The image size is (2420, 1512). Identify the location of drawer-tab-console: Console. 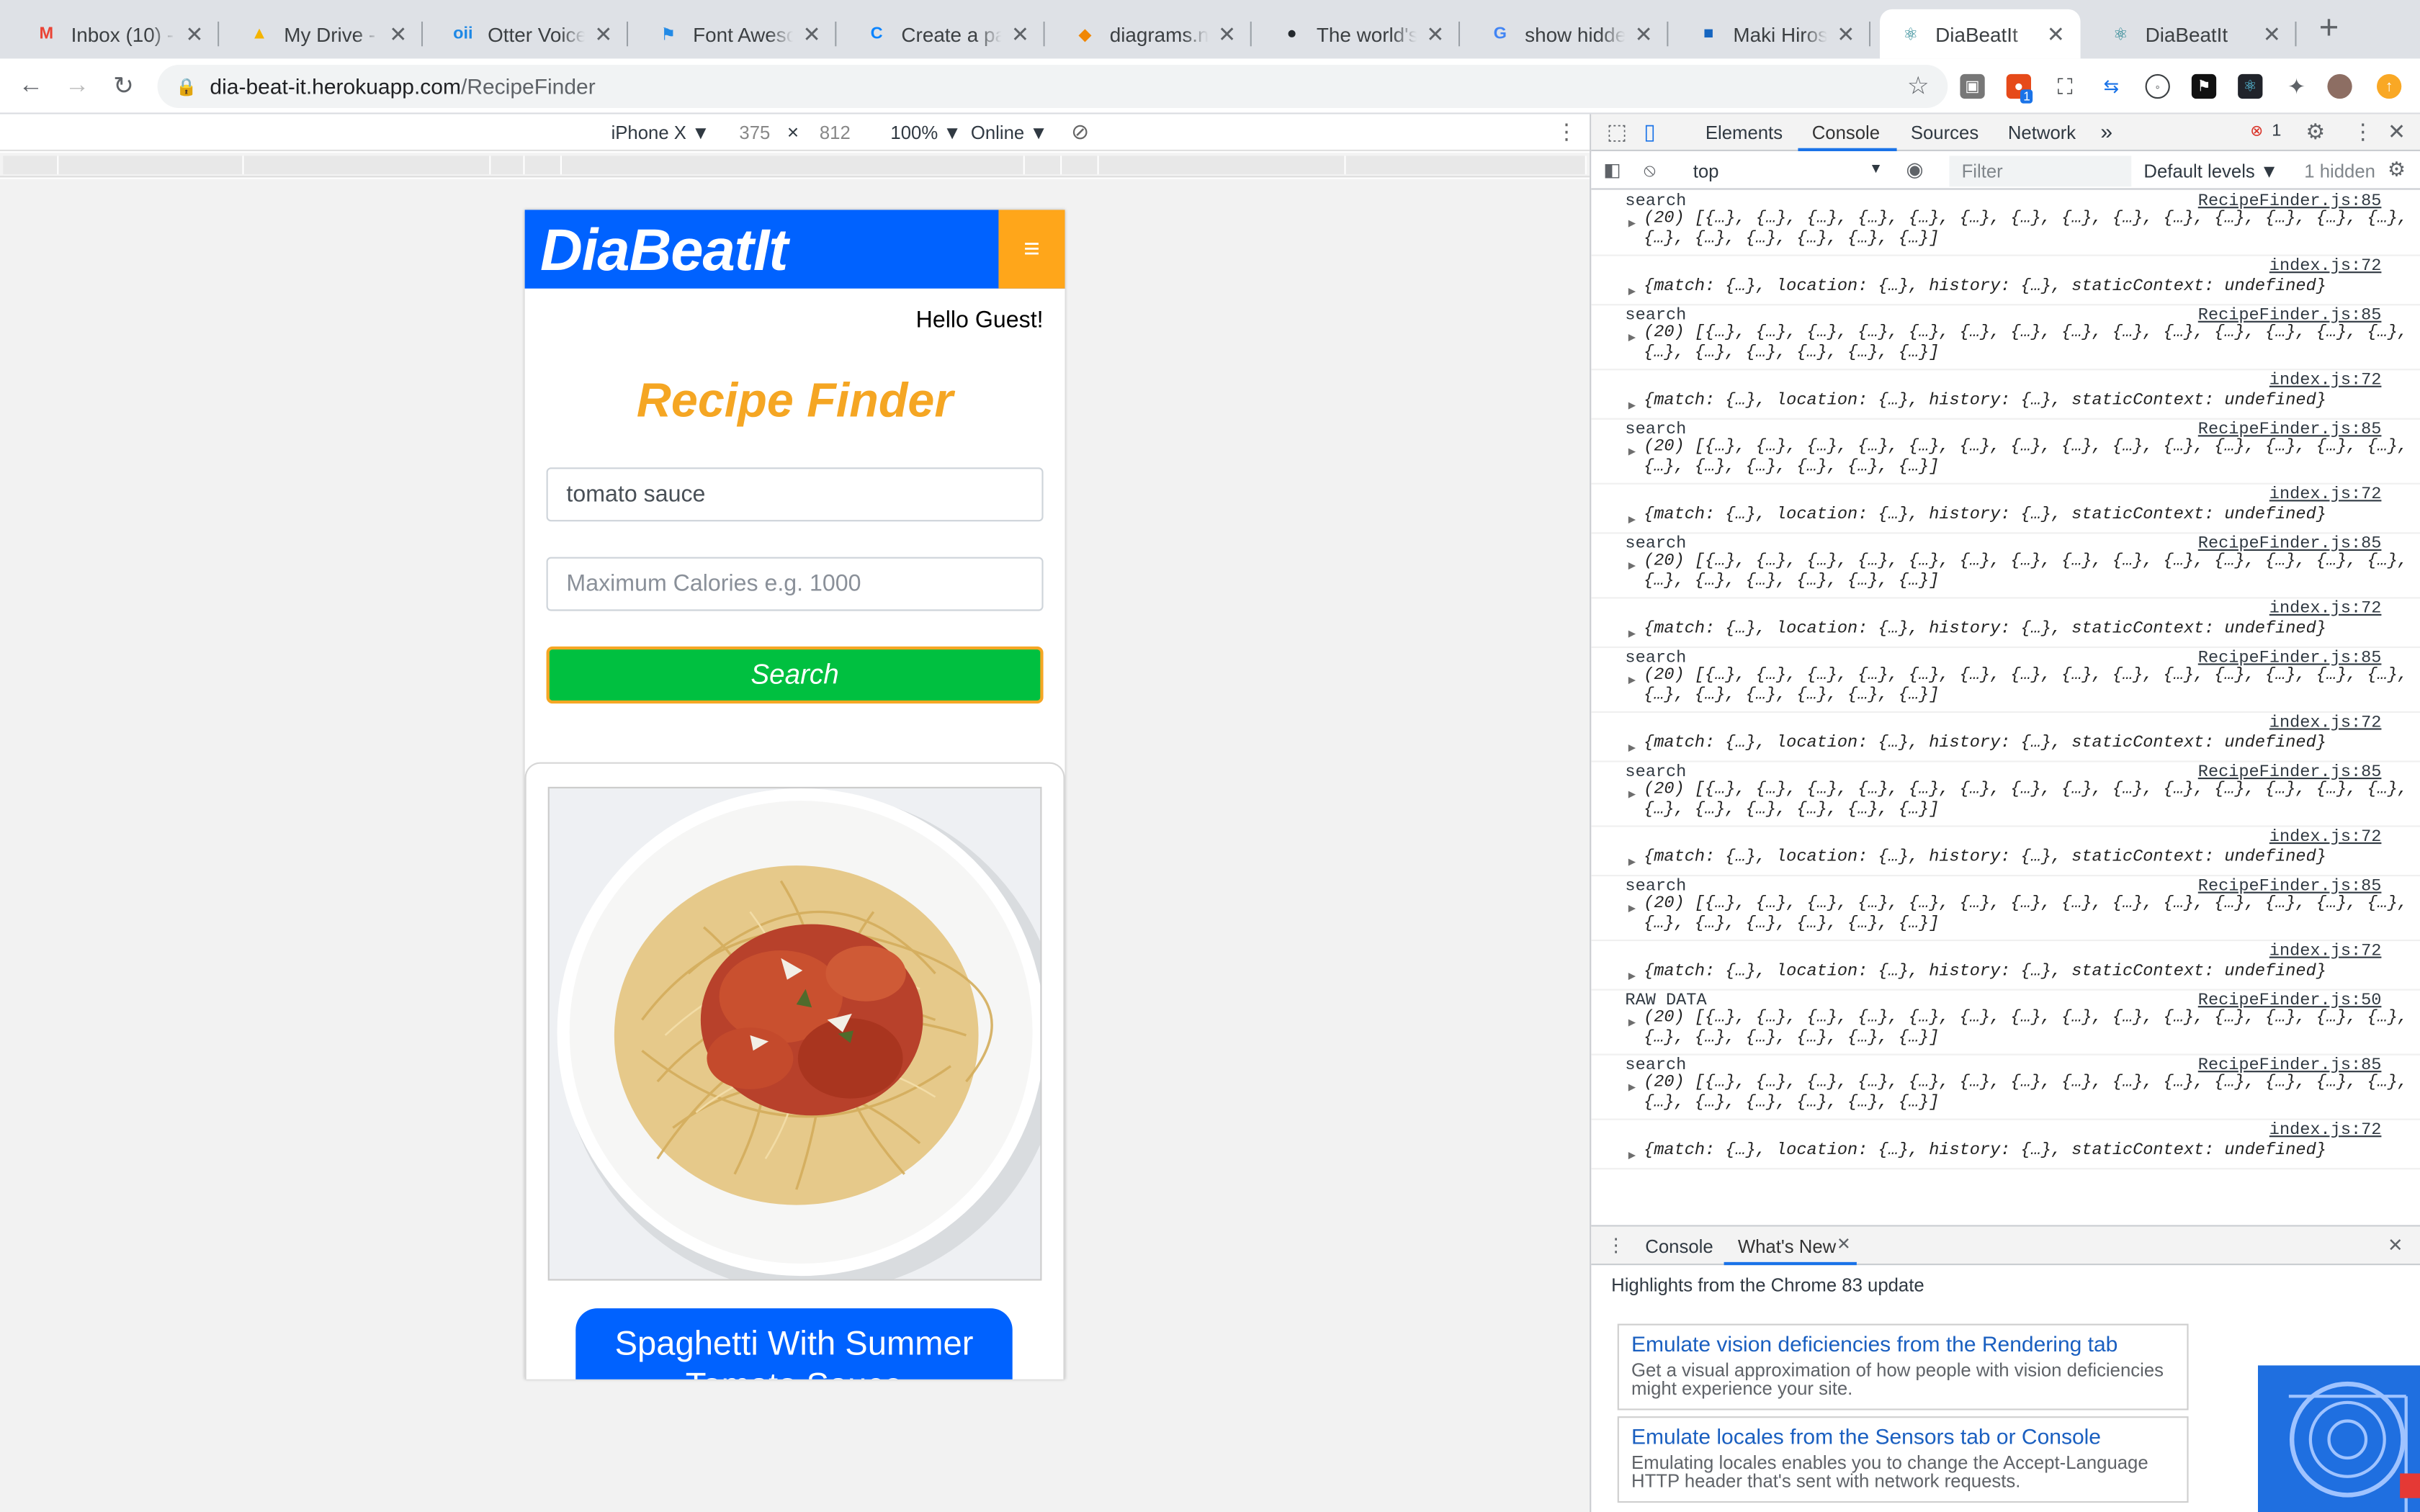
(1679, 1246).